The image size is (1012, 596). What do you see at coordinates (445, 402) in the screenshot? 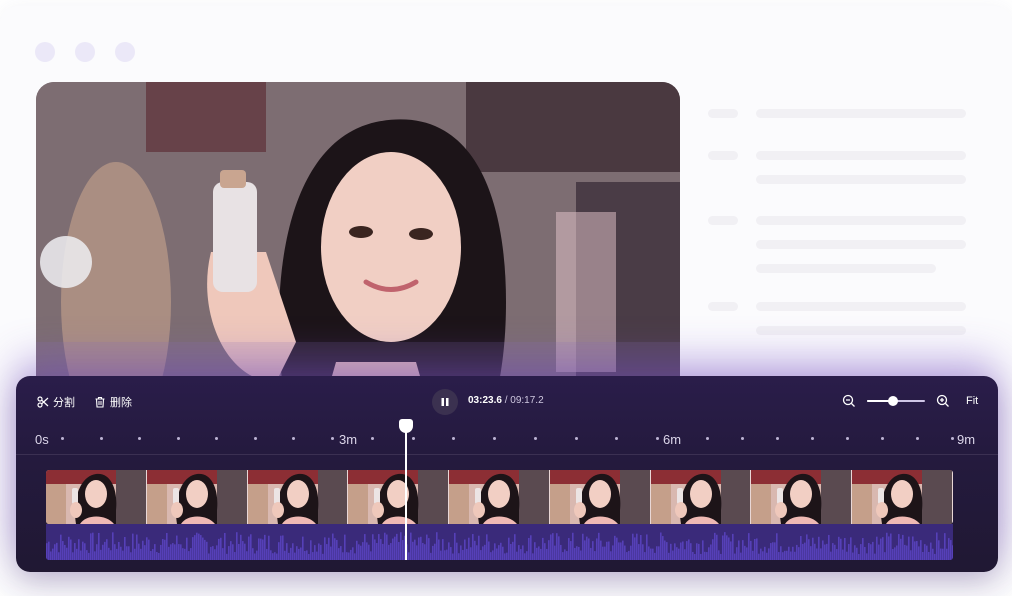
I see `pause-button` at bounding box center [445, 402].